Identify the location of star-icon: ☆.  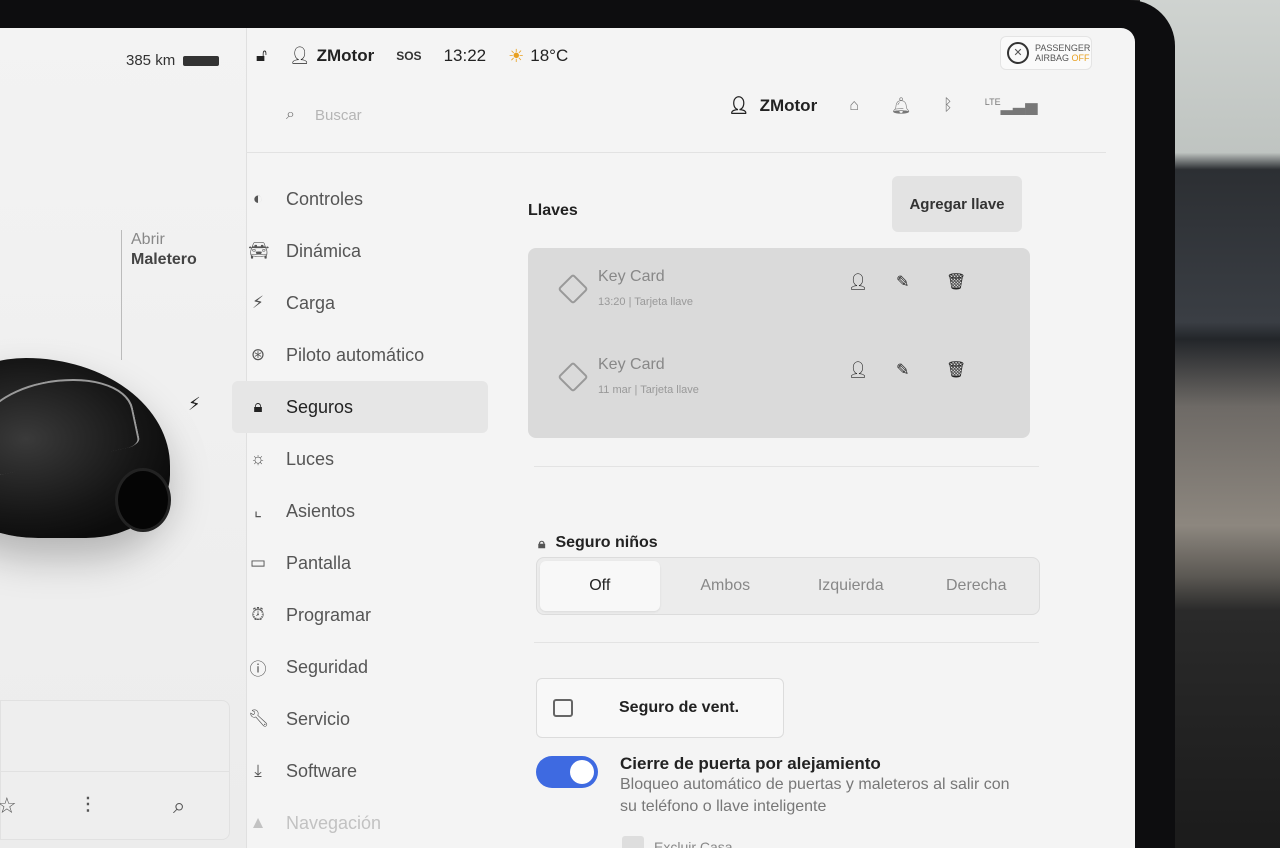
(8, 806).